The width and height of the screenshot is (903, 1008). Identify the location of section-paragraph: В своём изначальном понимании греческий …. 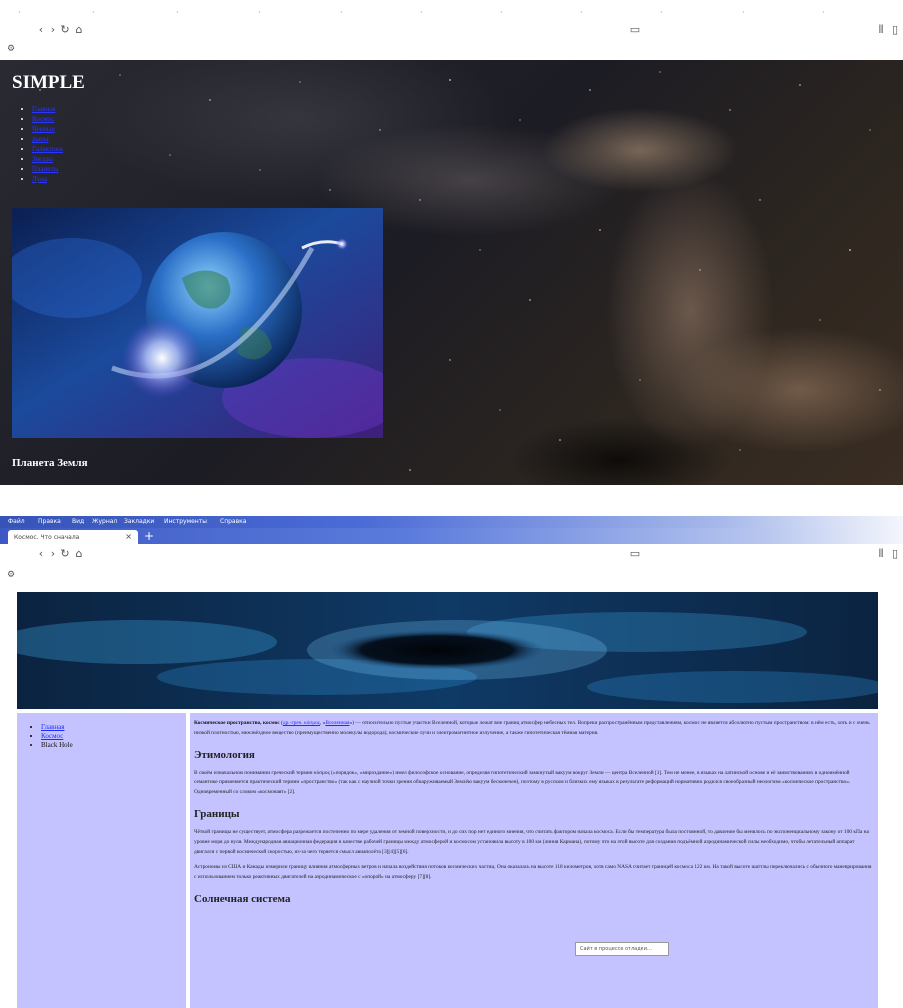
(522, 782).